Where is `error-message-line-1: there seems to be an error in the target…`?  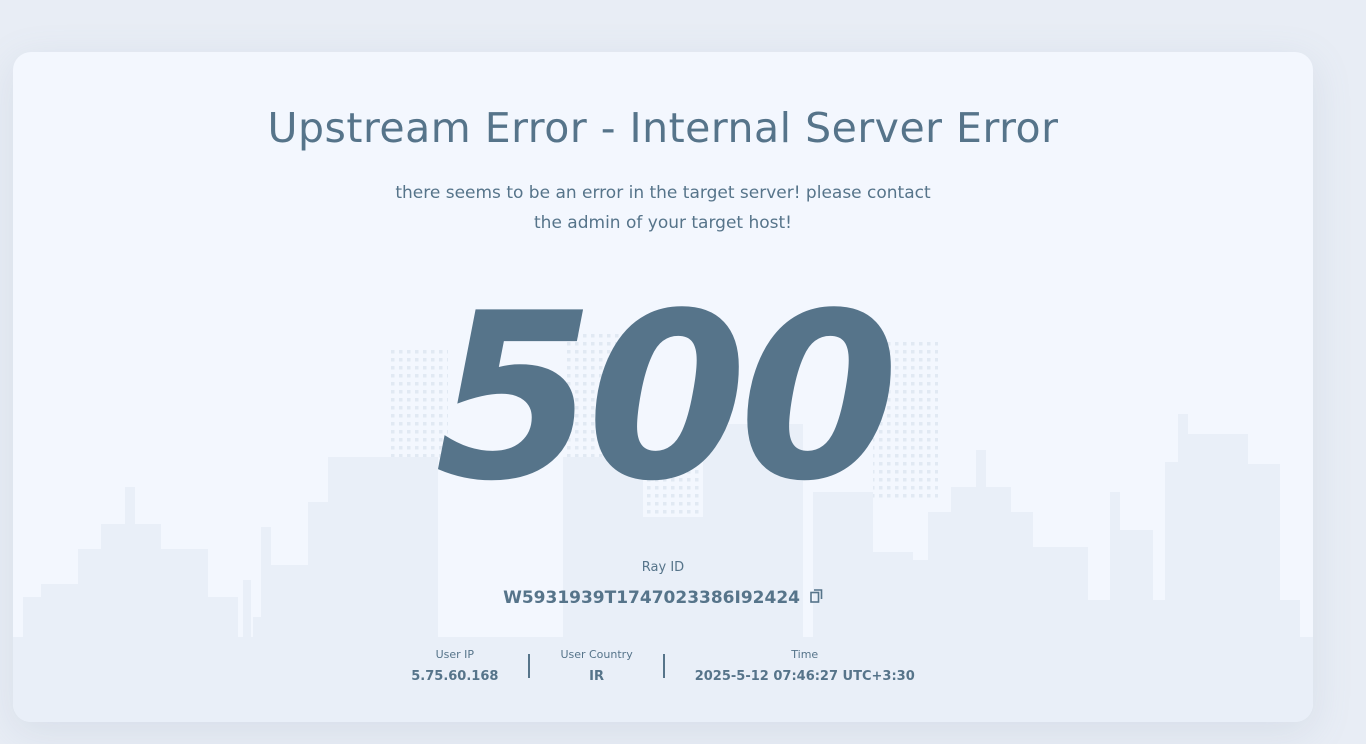
error-message-line-1: there seems to be an error in the target… is located at coordinates (663, 193).